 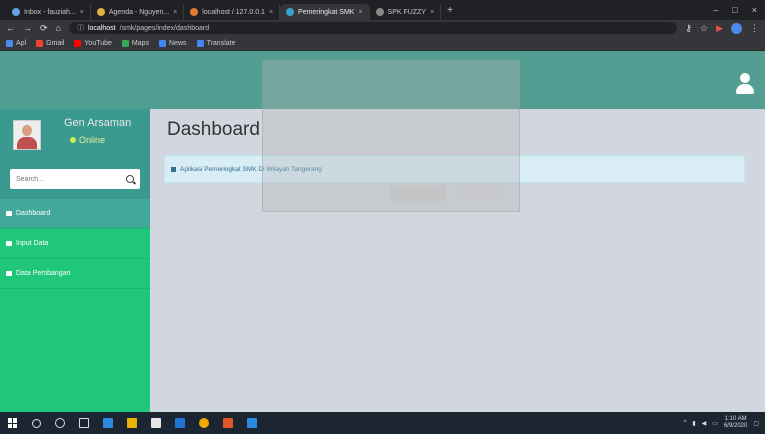 What do you see at coordinates (75, 274) in the screenshot?
I see `sidebar-item-data-pembangan: Data Pembangan` at bounding box center [75, 274].